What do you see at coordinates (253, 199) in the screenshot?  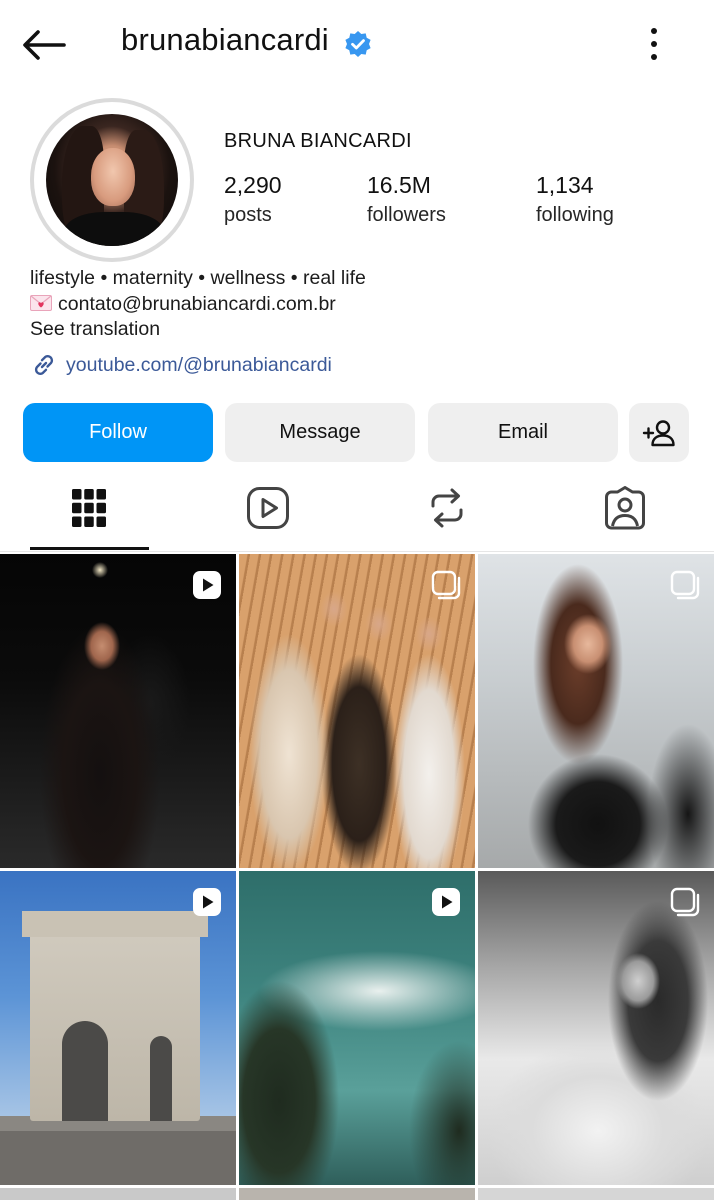 I see `posts-stat: 2,290 posts` at bounding box center [253, 199].